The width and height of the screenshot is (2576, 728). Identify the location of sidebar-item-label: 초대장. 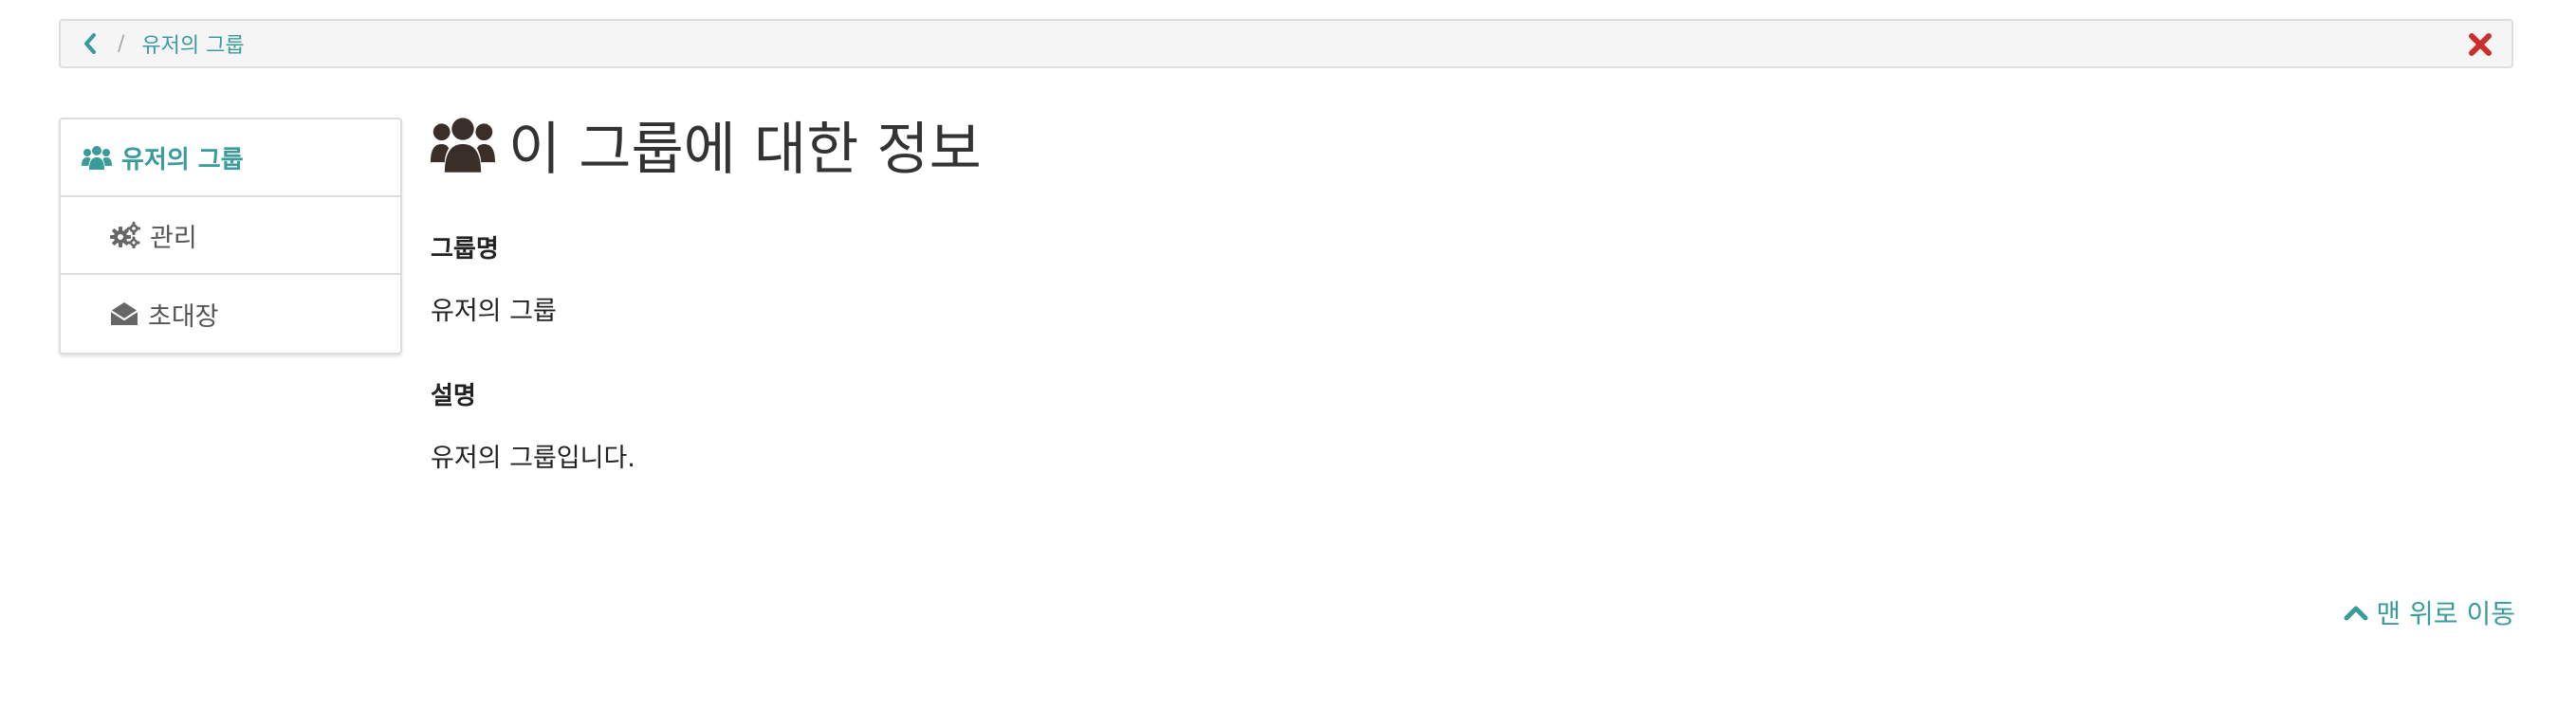
(183, 316).